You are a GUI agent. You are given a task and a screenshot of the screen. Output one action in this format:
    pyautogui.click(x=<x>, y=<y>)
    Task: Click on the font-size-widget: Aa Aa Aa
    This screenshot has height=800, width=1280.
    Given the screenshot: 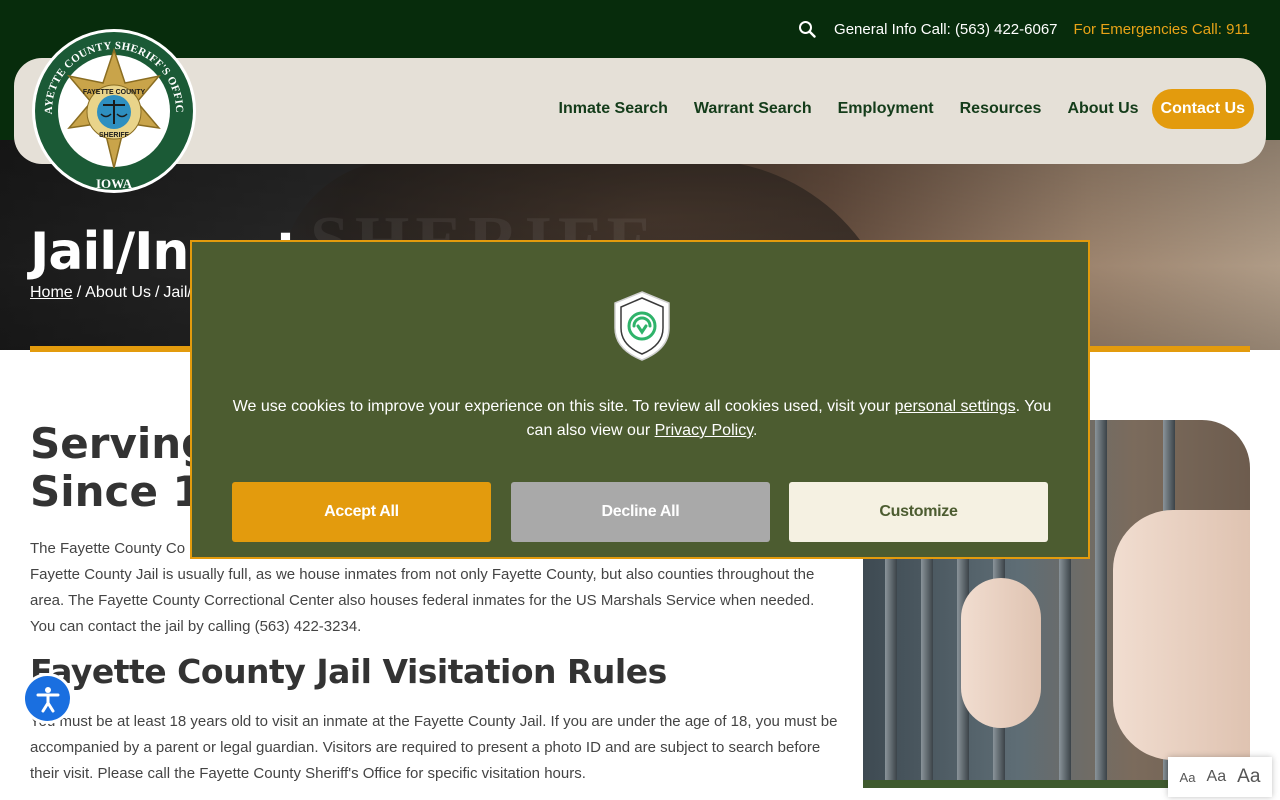 What is the action you would take?
    pyautogui.click(x=1220, y=777)
    